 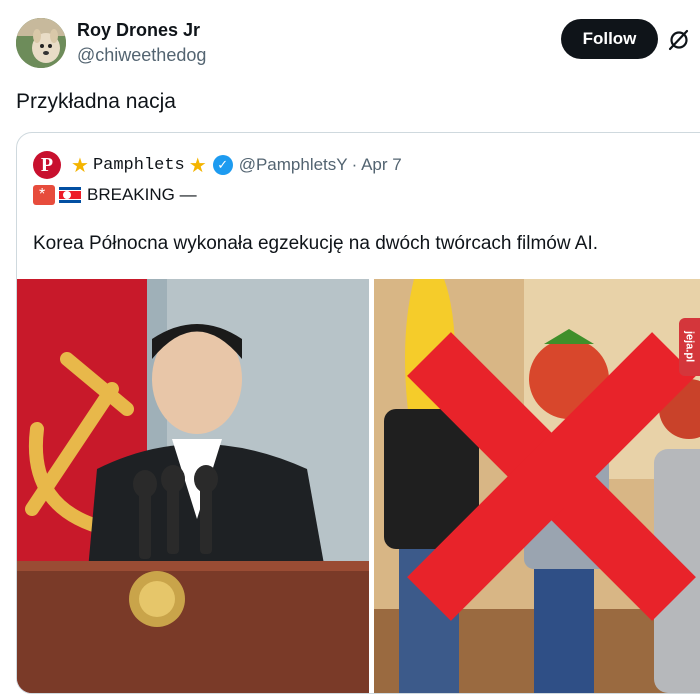 What do you see at coordinates (689, 347) in the screenshot?
I see `jeja-watermark: jeja.pl` at bounding box center [689, 347].